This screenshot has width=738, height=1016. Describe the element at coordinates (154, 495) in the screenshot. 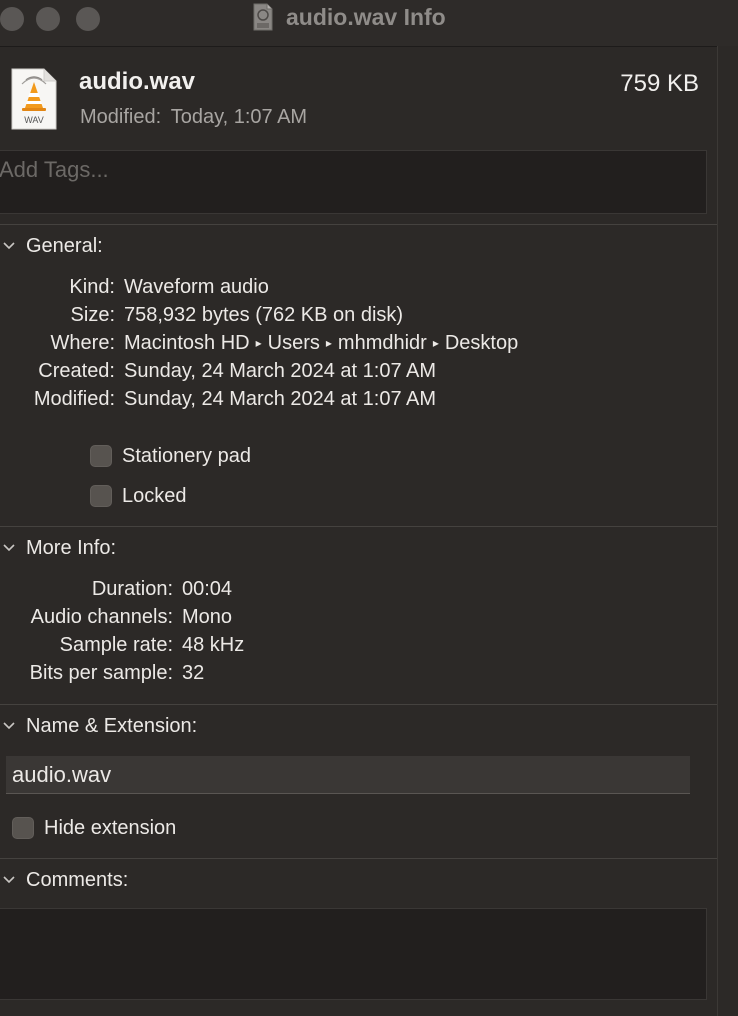

I see `locked-label: Locked` at that location.